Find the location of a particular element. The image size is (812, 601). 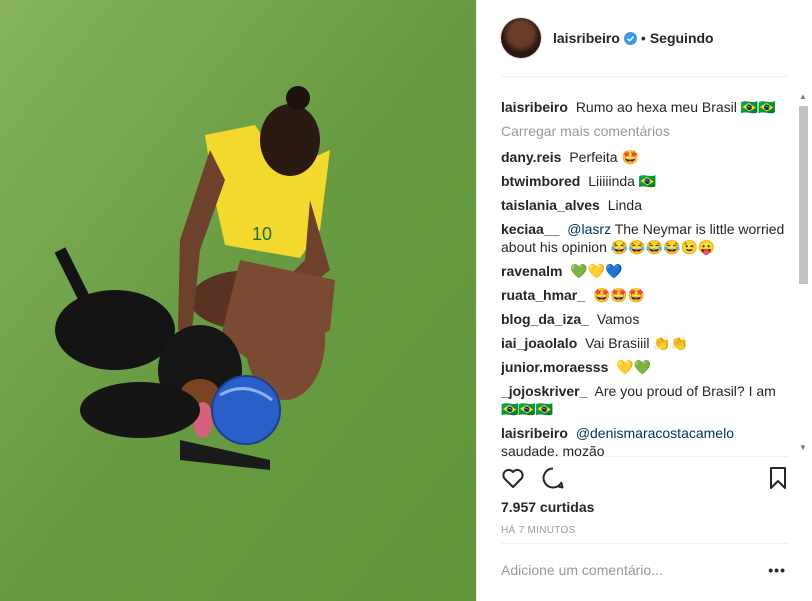

more-options-button: ••• is located at coordinates (777, 570).